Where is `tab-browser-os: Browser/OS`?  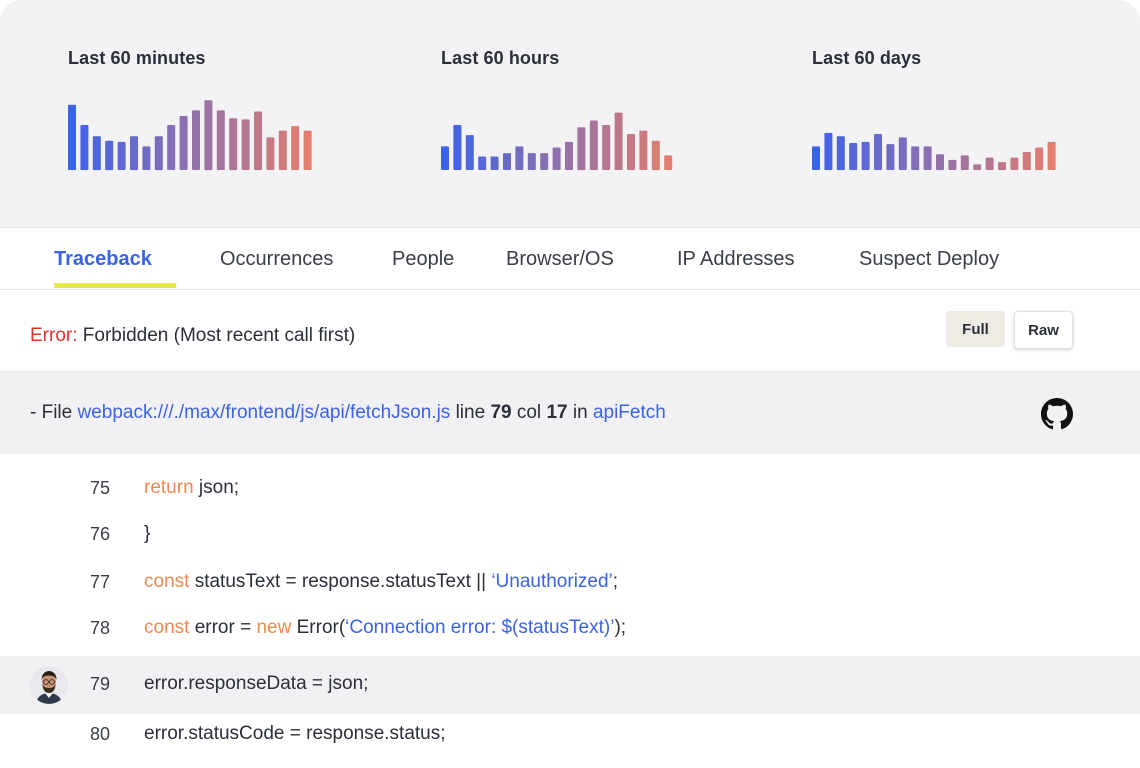 tab-browser-os: Browser/OS is located at coordinates (560, 259).